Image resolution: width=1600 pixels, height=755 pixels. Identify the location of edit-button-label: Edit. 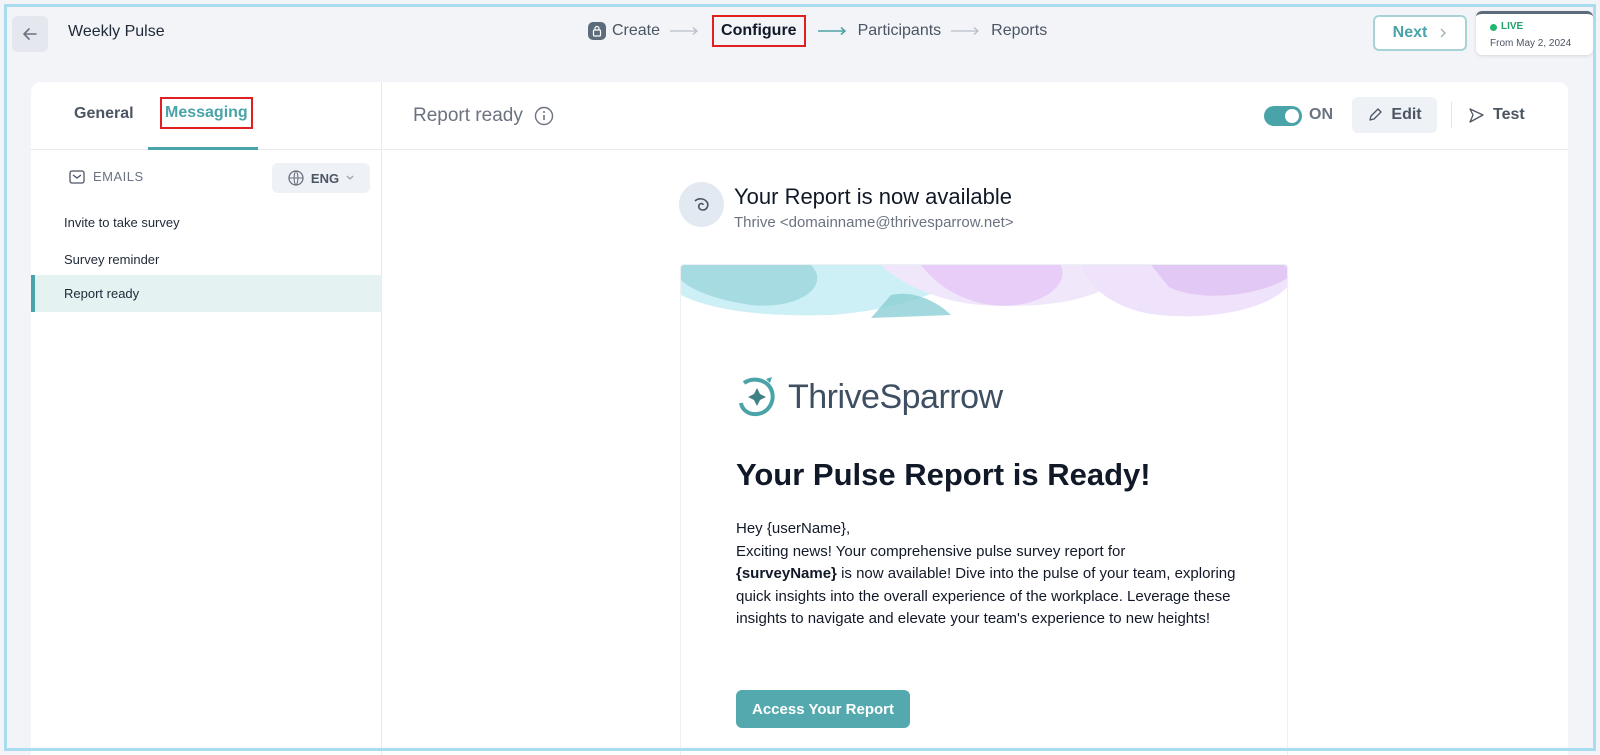
(1406, 114).